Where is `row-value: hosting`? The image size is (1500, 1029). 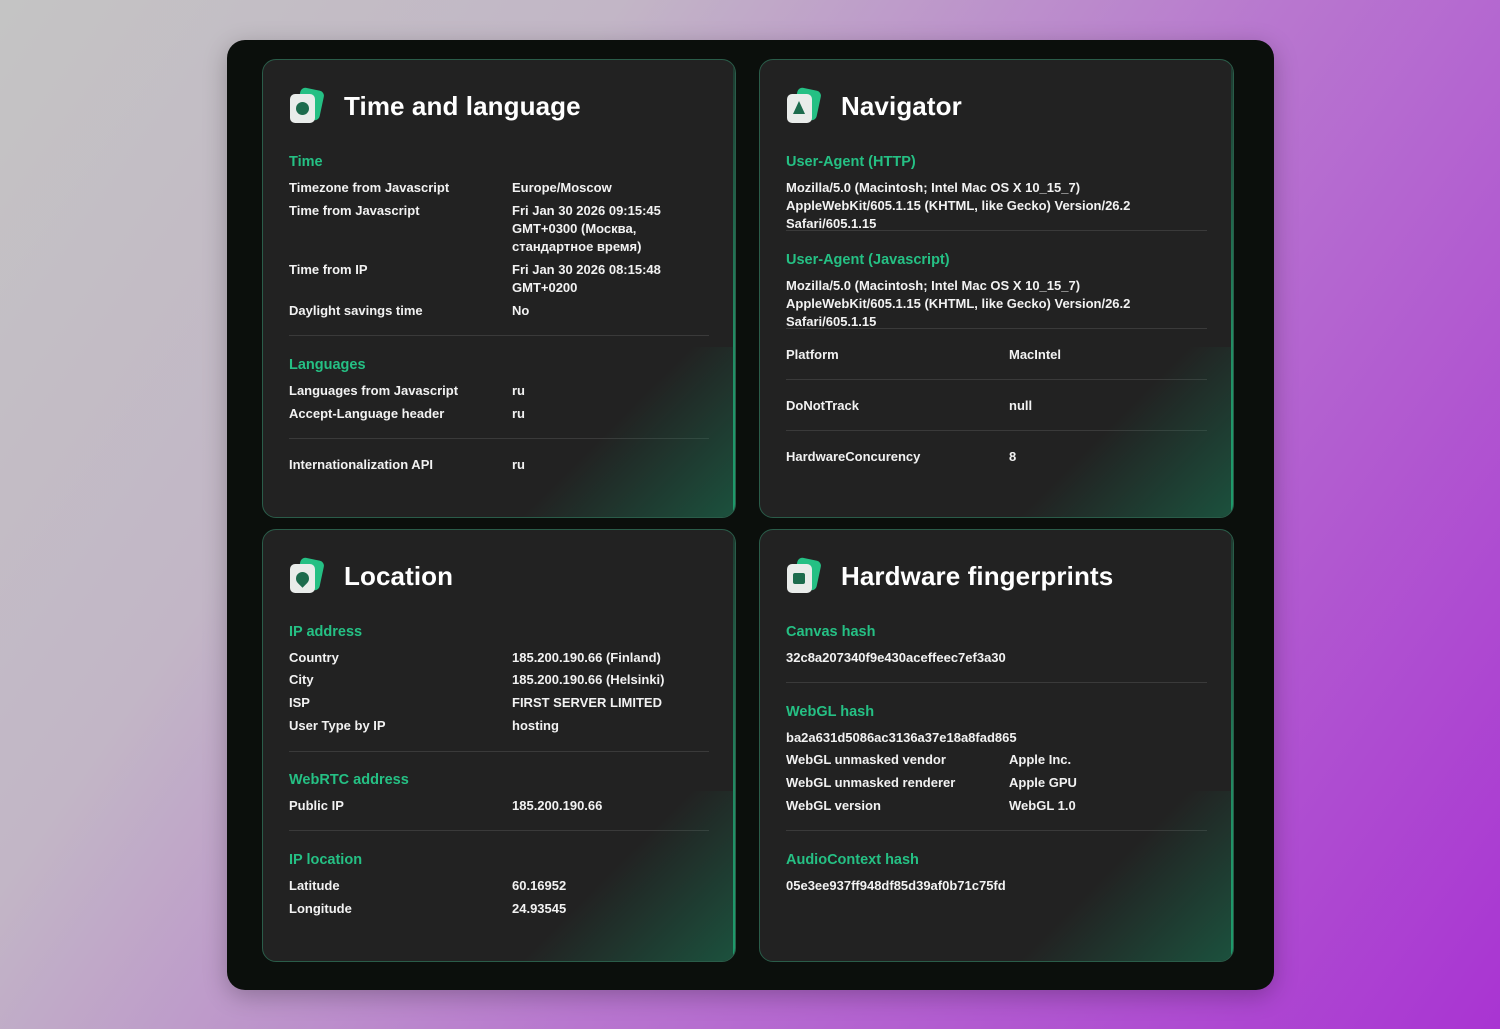 row-value: hosting is located at coordinates (535, 725).